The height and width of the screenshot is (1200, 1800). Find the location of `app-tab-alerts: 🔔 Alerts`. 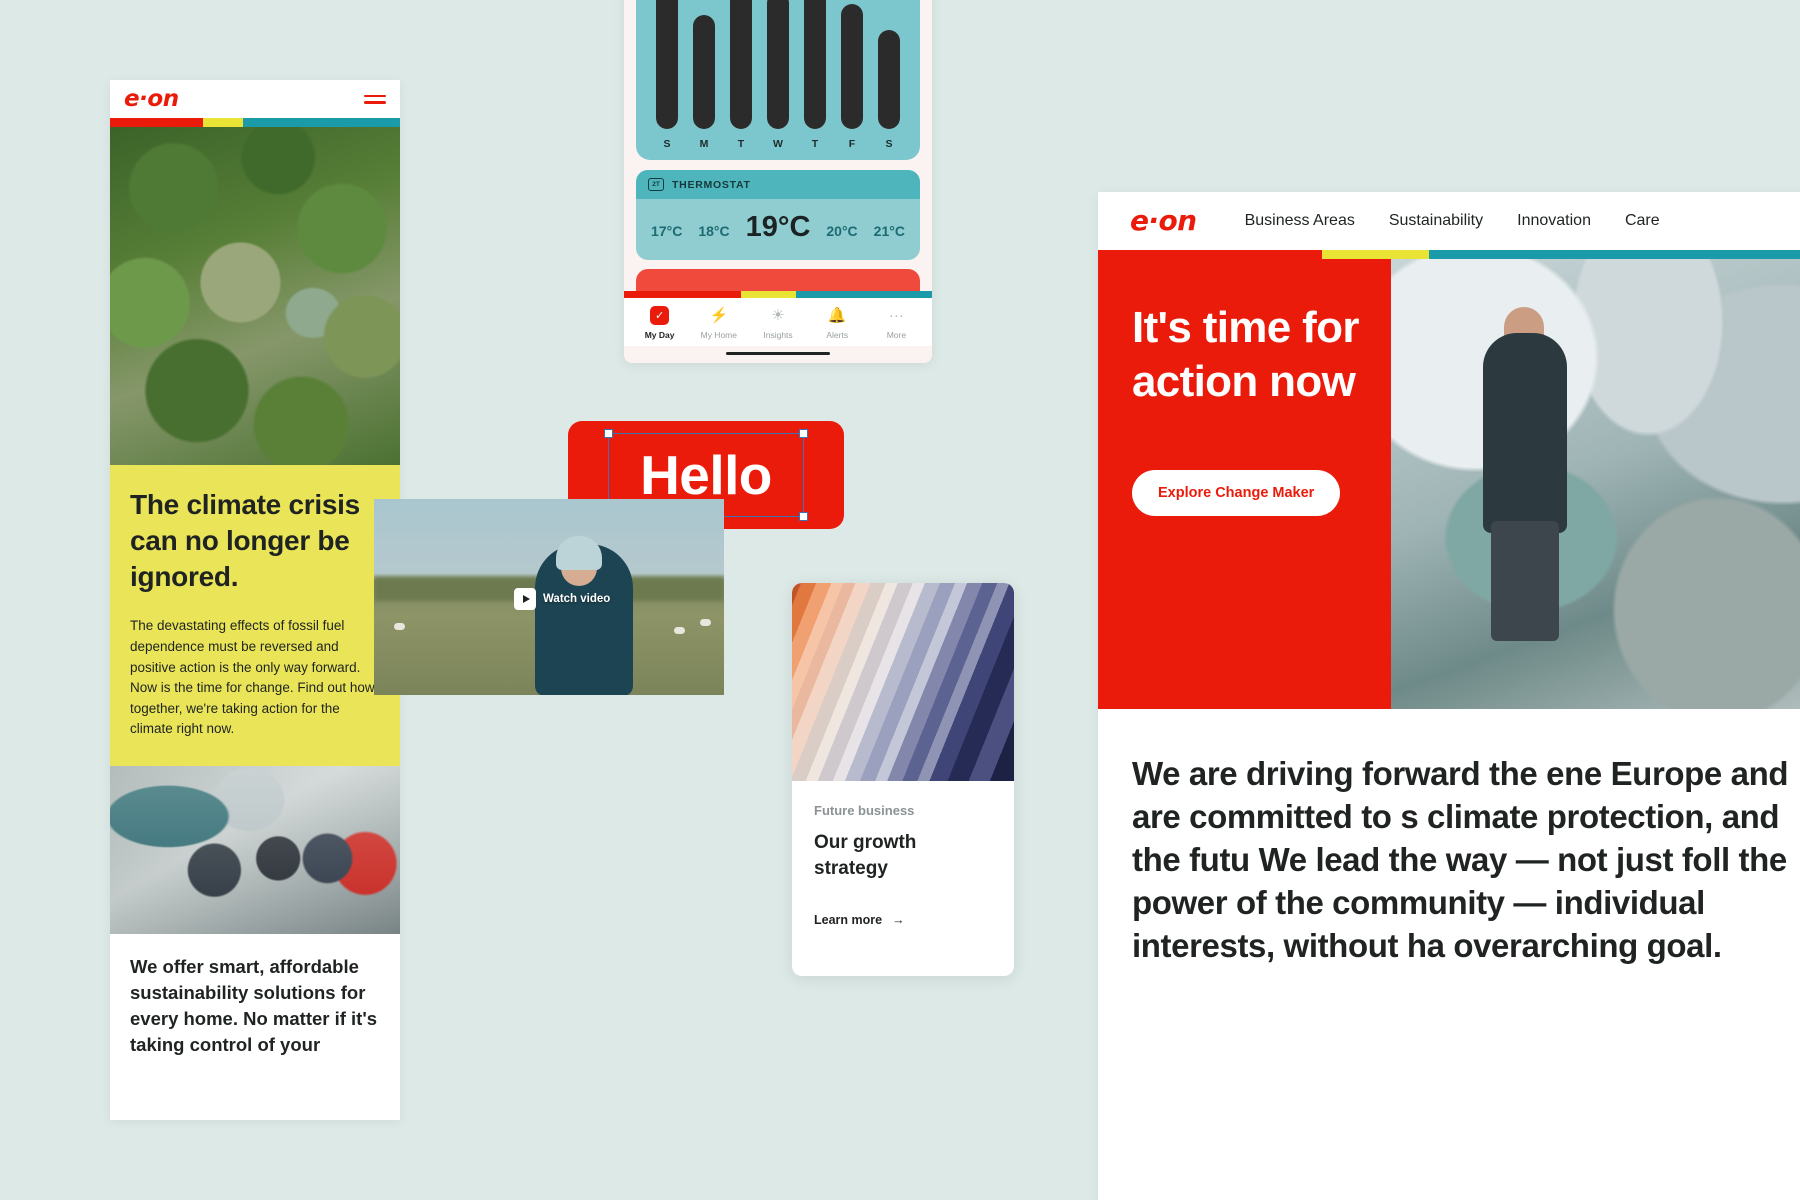

app-tab-alerts: 🔔 Alerts is located at coordinates (837, 323).